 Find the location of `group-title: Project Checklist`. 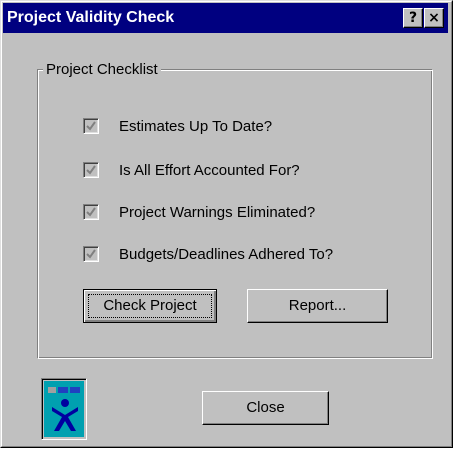

group-title: Project Checklist is located at coordinates (102, 69).